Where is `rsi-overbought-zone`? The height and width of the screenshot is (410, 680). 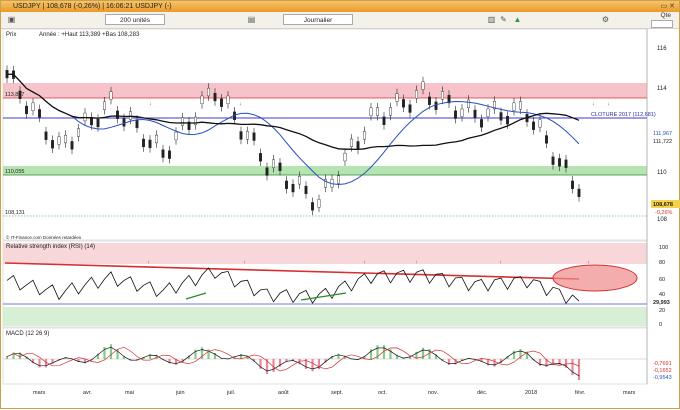
rsi-overbought-zone is located at coordinates (325, 253).